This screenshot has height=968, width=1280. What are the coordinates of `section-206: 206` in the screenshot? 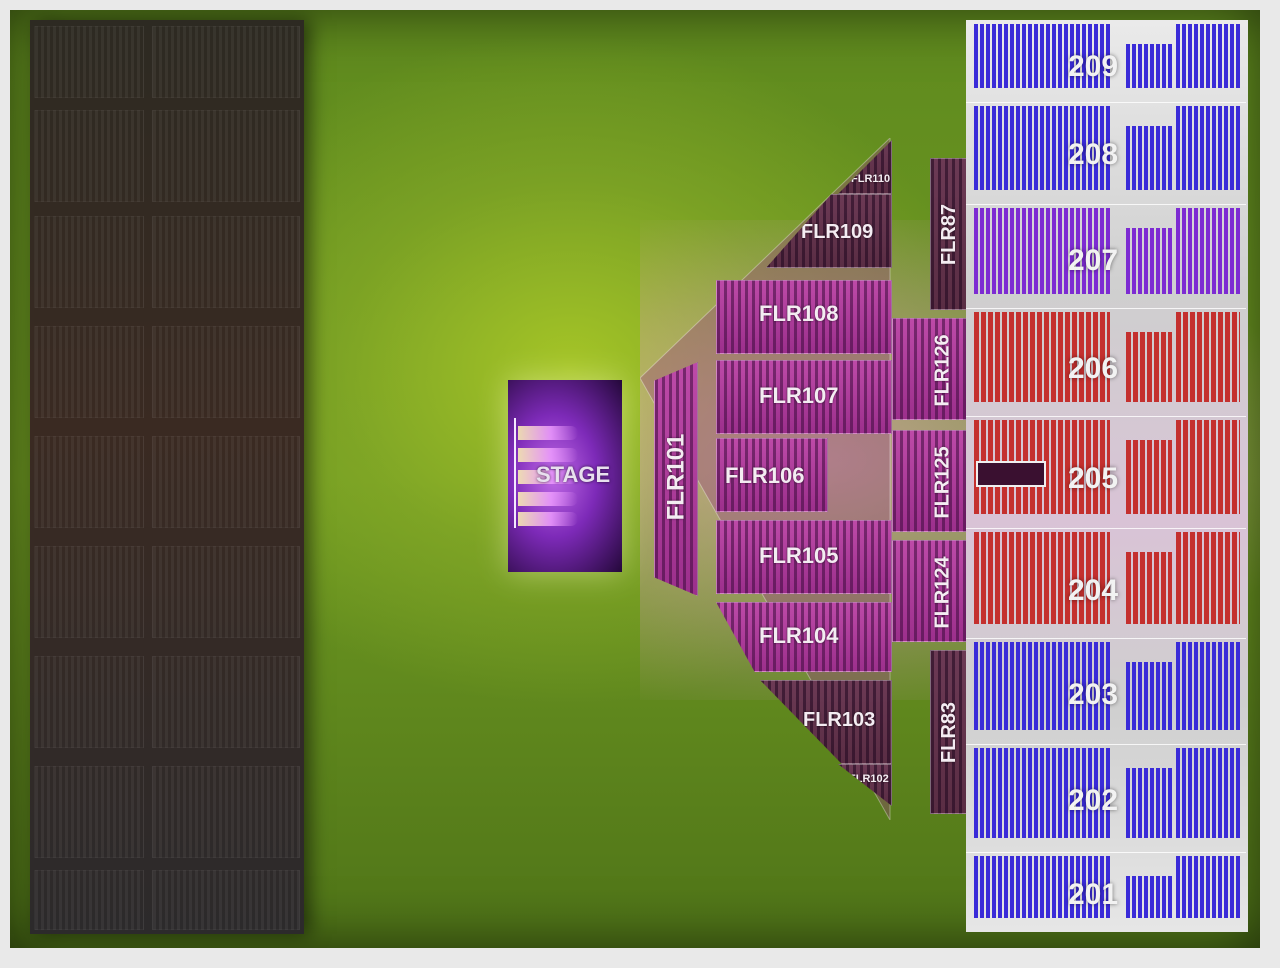 It's located at (1106, 362).